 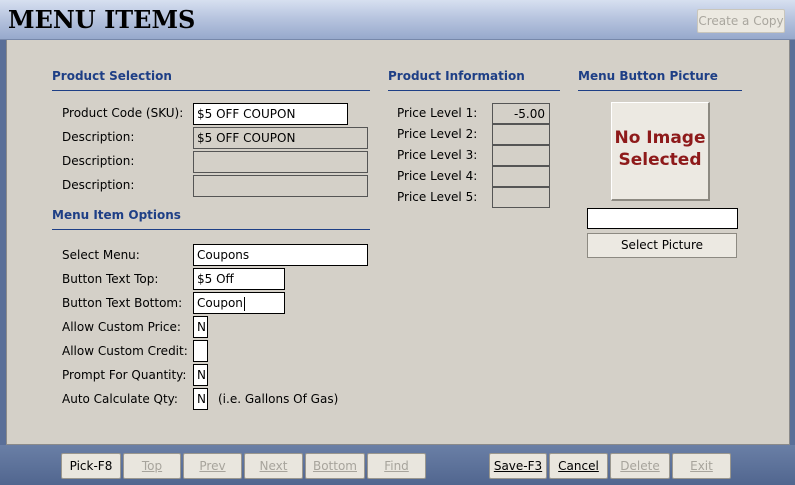 What do you see at coordinates (211, 229) in the screenshot?
I see `menu-item-options-rule` at bounding box center [211, 229].